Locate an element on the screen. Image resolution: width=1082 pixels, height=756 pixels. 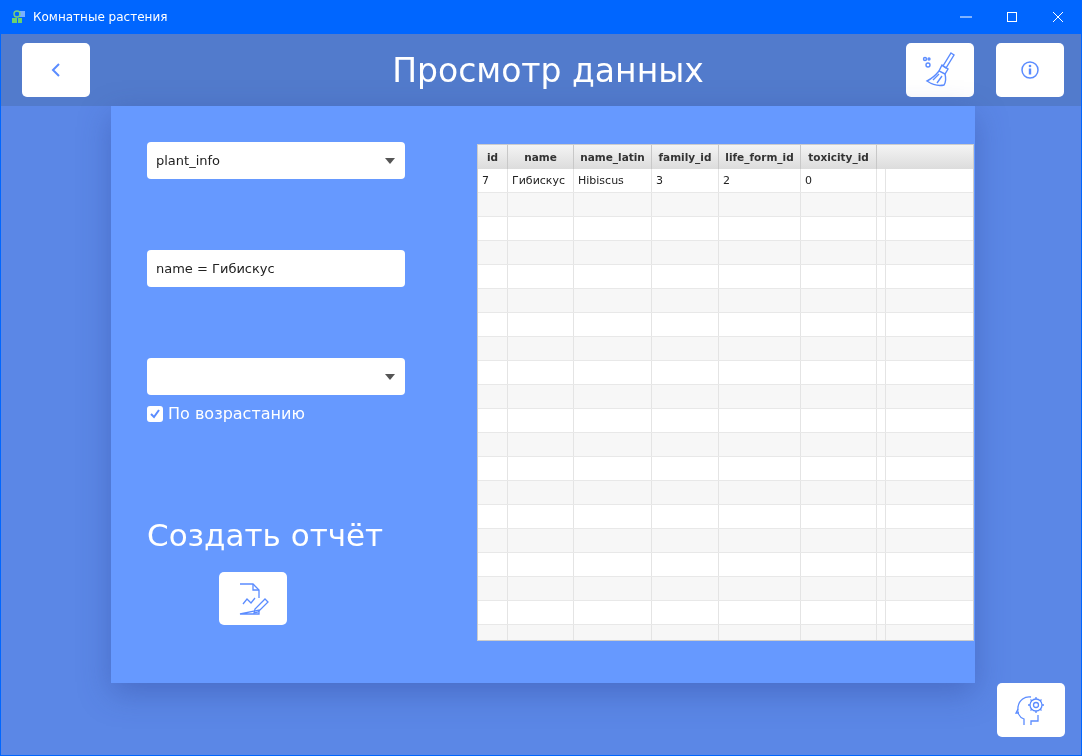
close-icon is located at coordinates (1058, 17).